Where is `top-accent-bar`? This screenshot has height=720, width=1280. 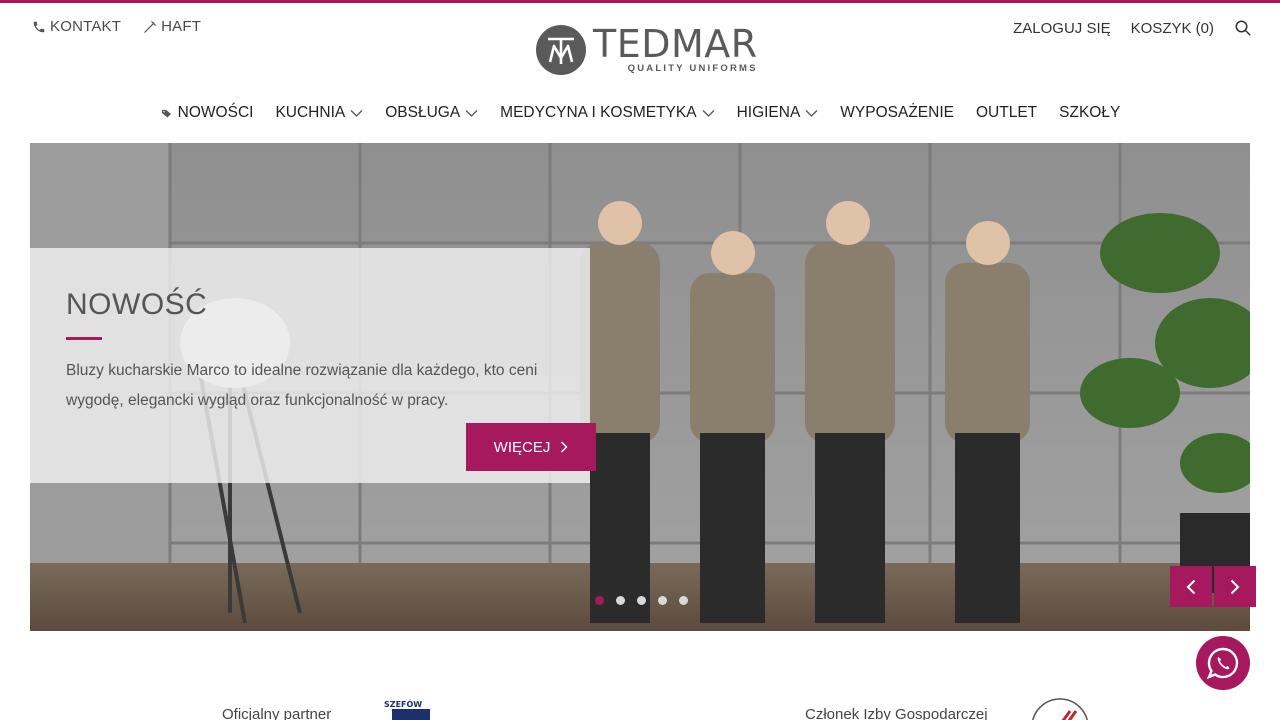 top-accent-bar is located at coordinates (640, 1).